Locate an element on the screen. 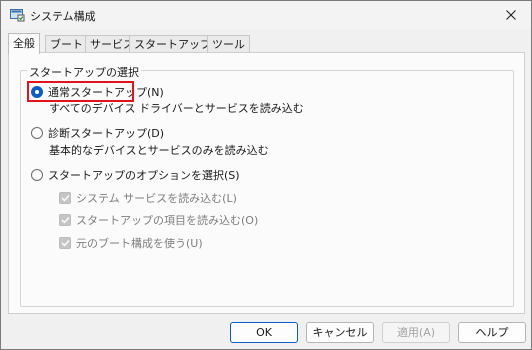  msconfig-app-icon is located at coordinates (17, 15).